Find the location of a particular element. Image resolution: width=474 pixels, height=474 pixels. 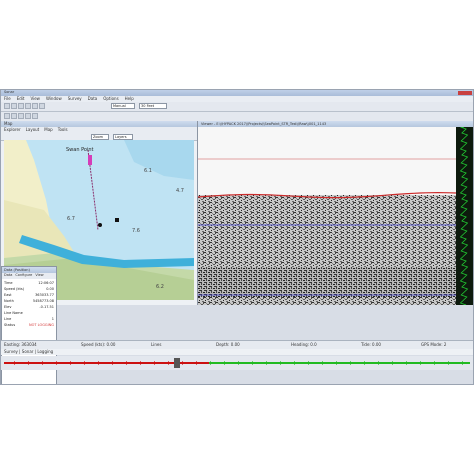

close-icon is located at coordinates (465, 93).